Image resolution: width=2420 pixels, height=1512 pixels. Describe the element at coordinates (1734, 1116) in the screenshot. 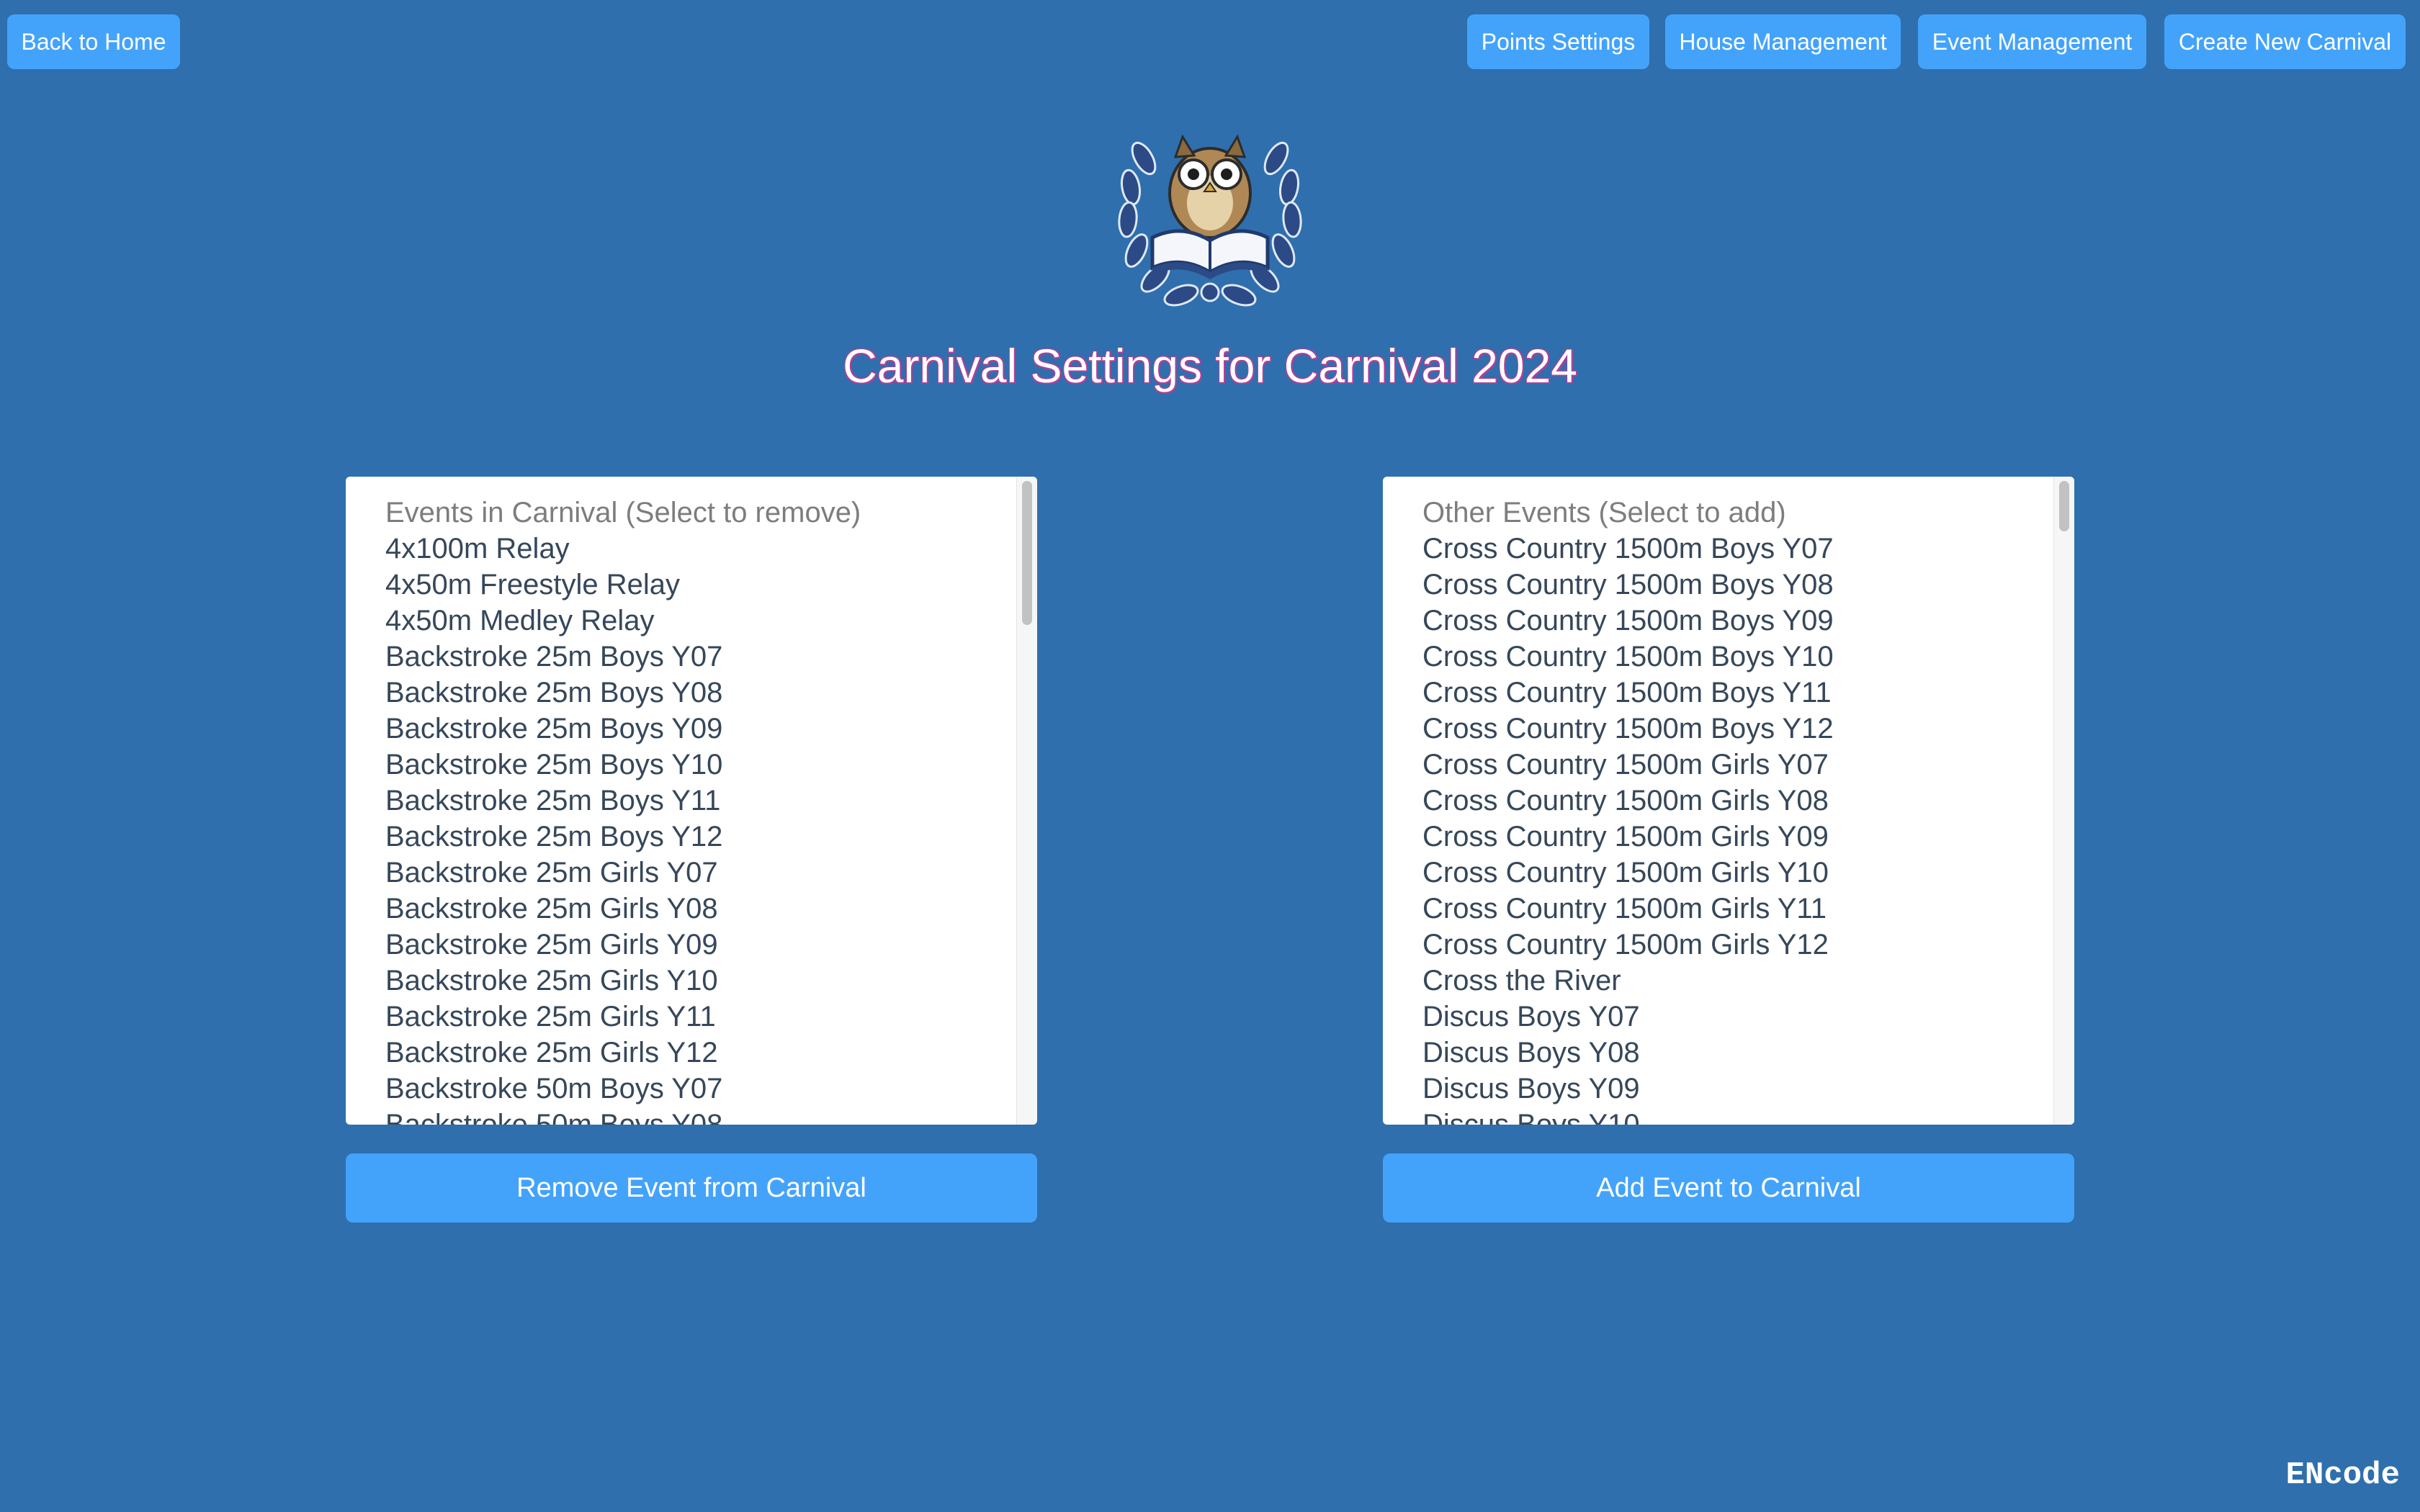

I see `list-item: Discus Boys Y10` at that location.